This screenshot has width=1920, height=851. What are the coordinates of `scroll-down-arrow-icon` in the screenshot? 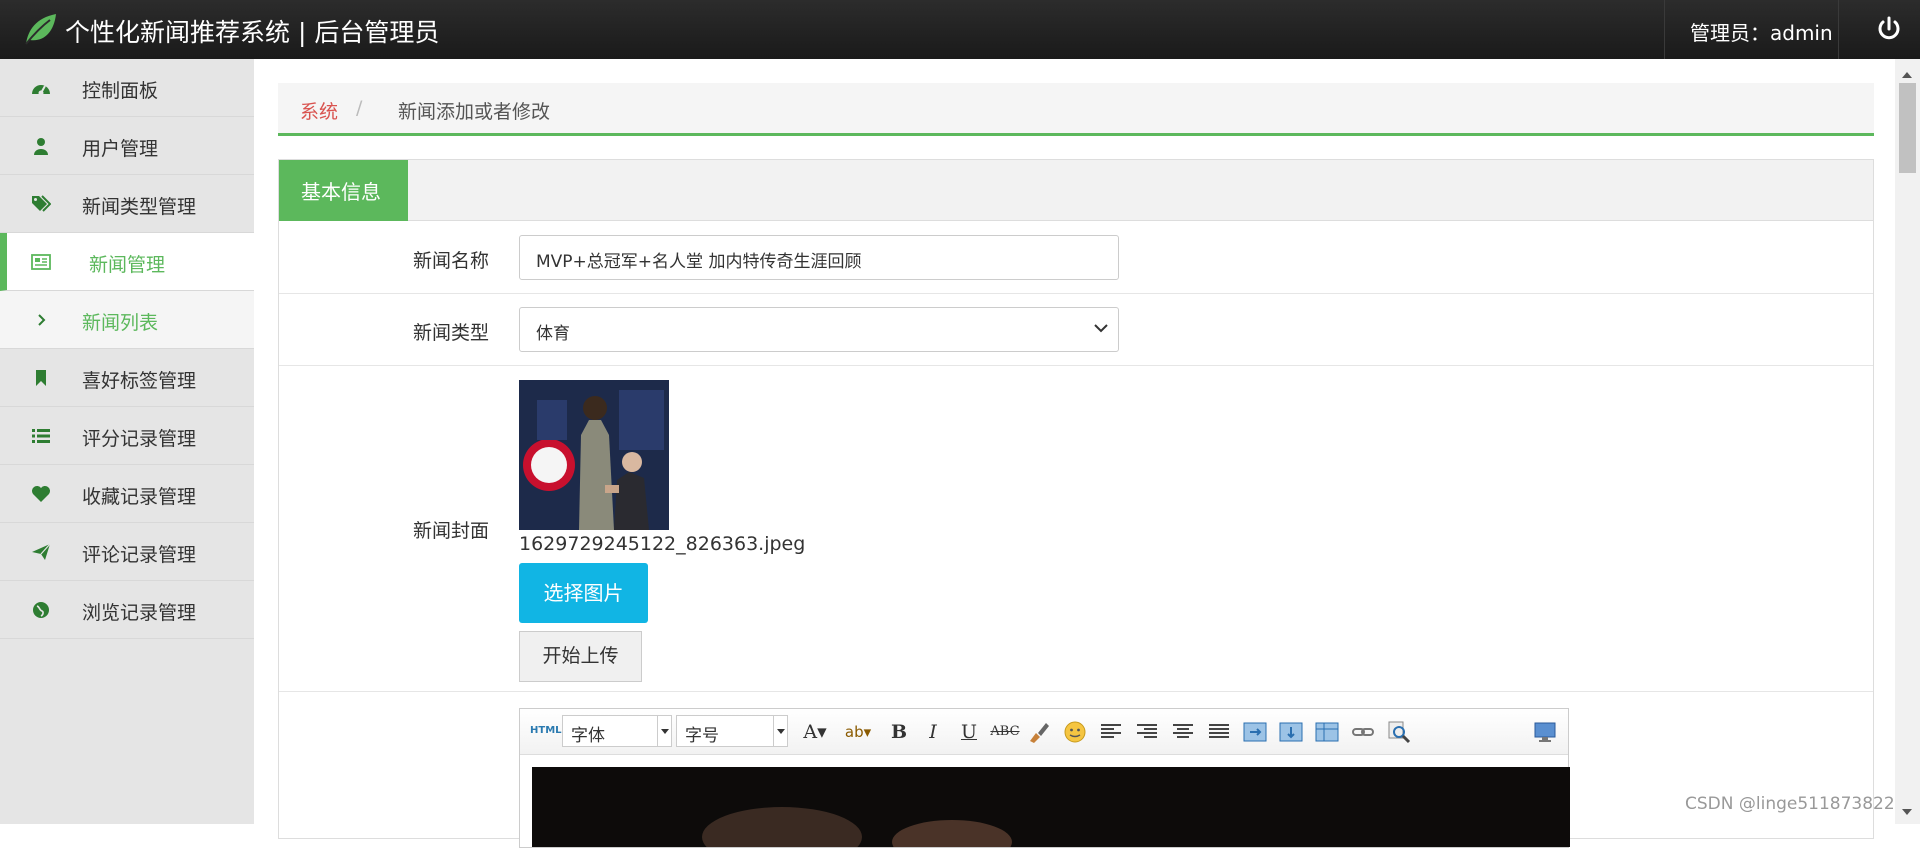 It's located at (1907, 814).